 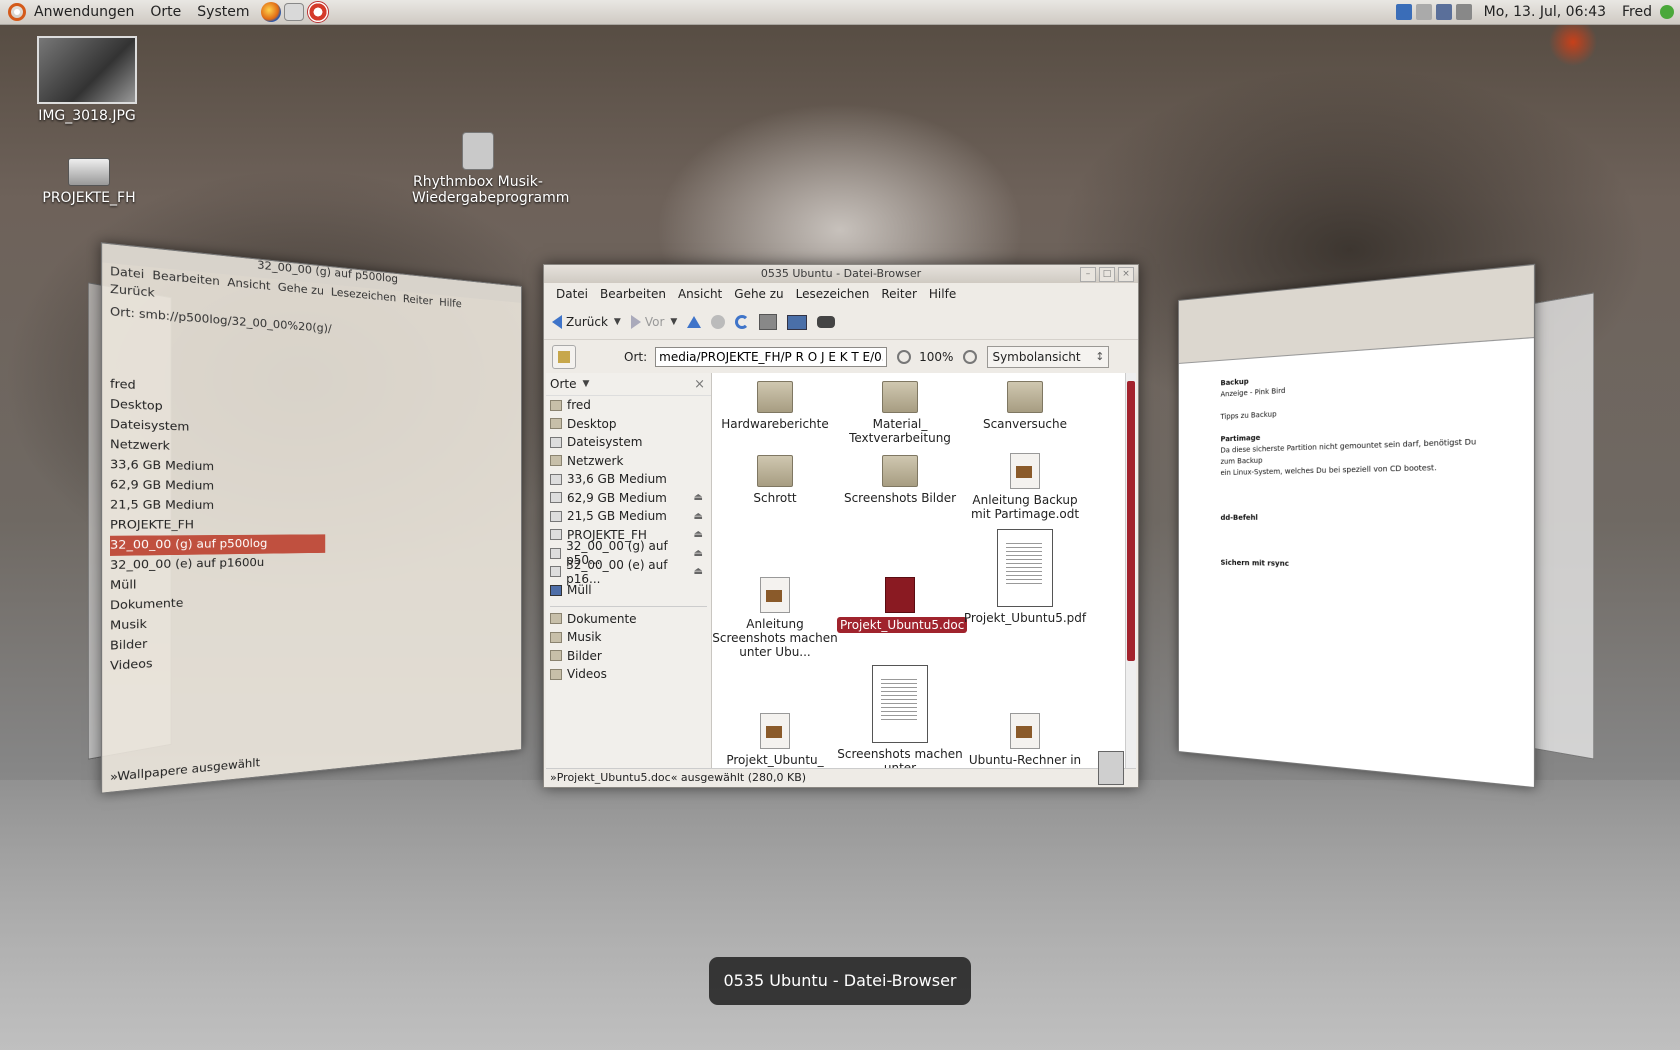 What do you see at coordinates (17, 12) in the screenshot?
I see `ubuntu-logo-icon` at bounding box center [17, 12].